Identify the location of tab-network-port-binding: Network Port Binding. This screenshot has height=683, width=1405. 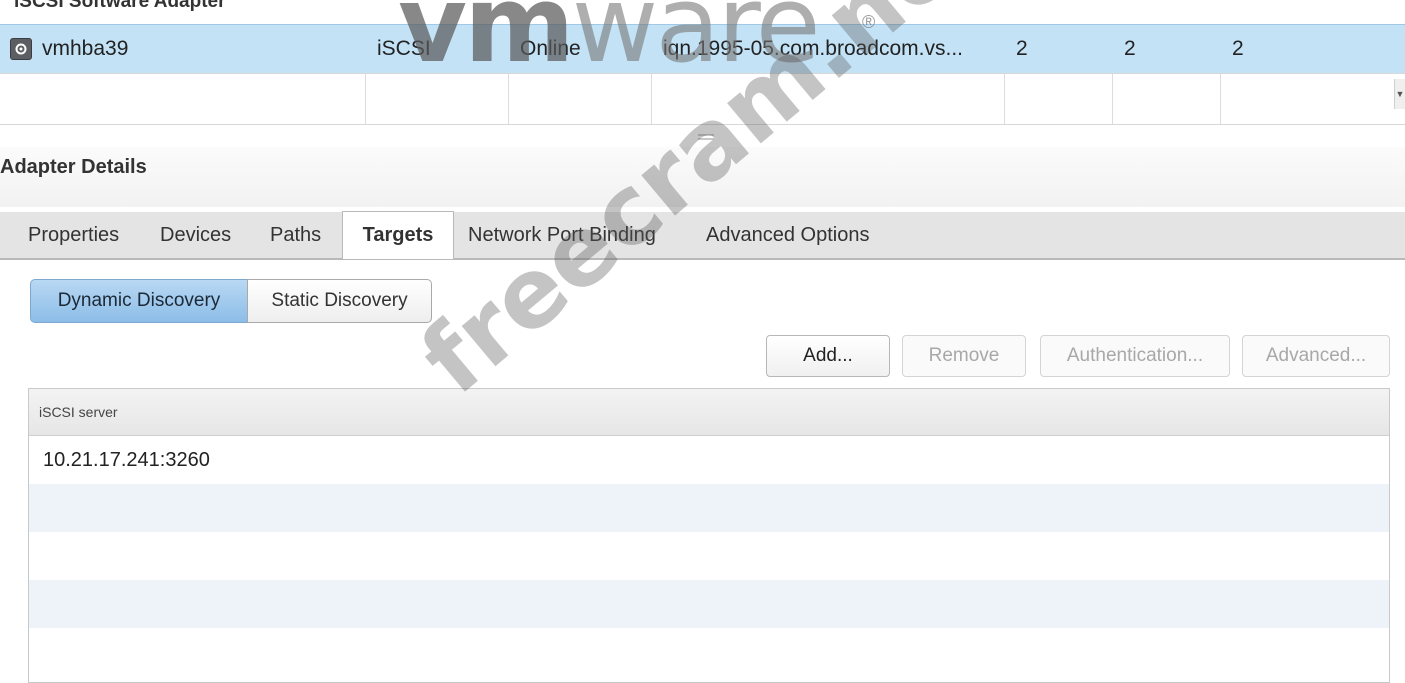
(562, 235).